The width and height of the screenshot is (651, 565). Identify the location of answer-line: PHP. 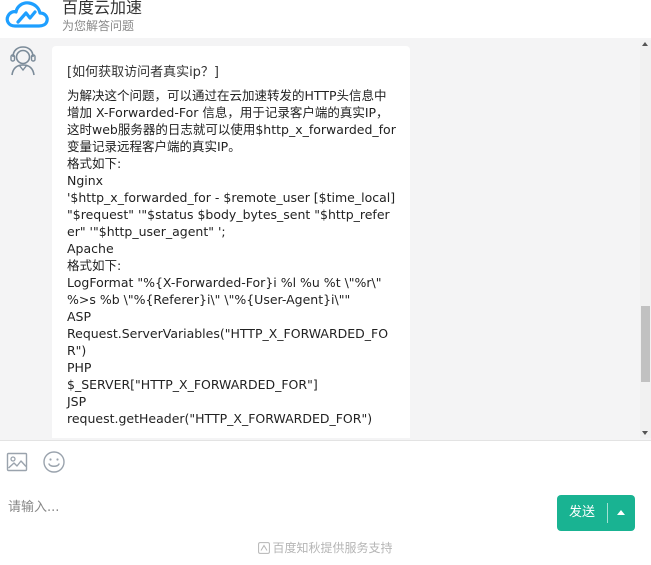
(79, 367).